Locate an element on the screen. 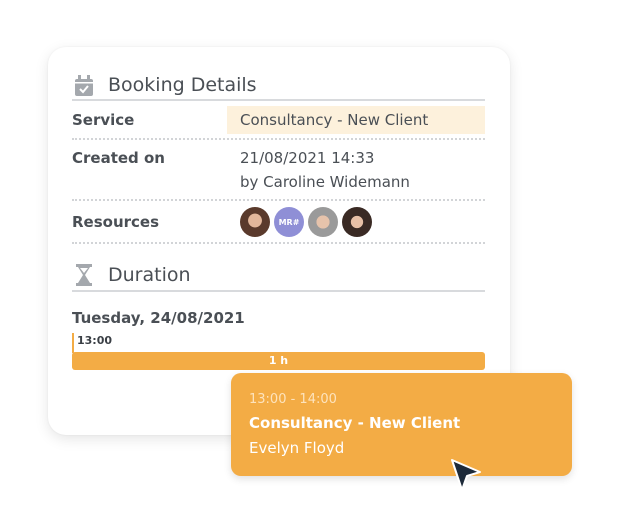 The image size is (620, 524). resources-label: Resources is located at coordinates (116, 222).